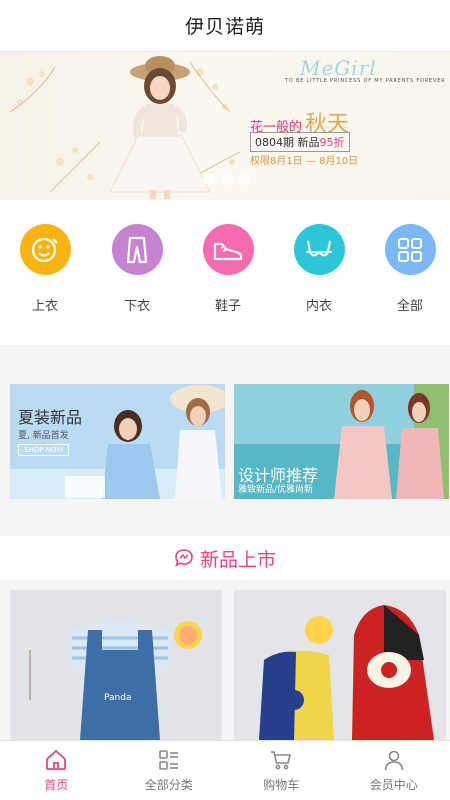 This screenshot has height=800, width=450. Describe the element at coordinates (276, 490) in the screenshot. I see `promo-subtitle: 雅致新品/优雅尚新` at that location.